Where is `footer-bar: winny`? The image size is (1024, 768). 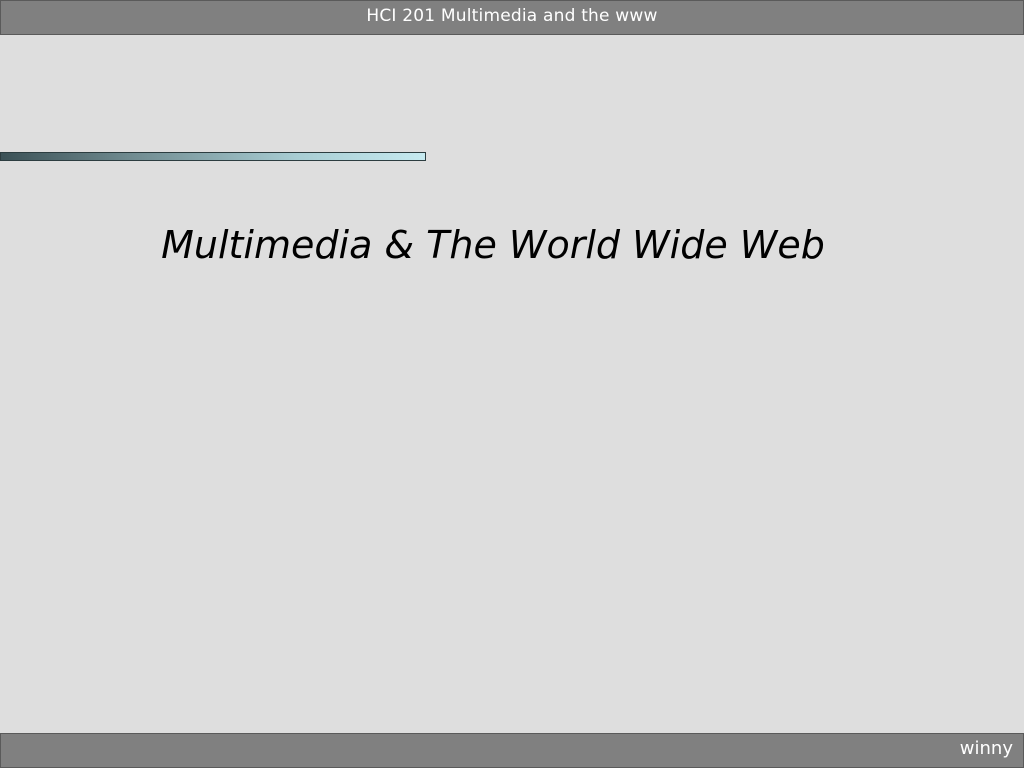 footer-bar: winny is located at coordinates (512, 750).